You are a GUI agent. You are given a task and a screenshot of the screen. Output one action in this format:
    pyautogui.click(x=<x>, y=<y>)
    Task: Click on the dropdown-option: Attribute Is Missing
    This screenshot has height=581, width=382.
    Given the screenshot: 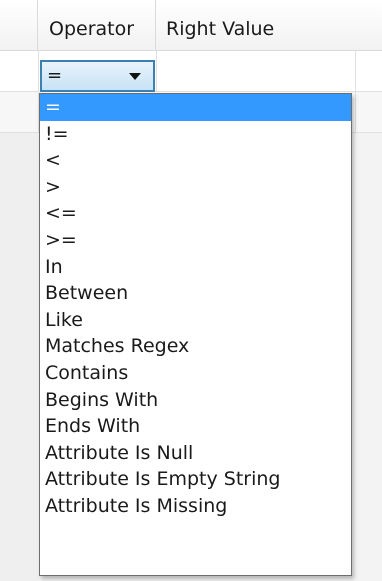 What is the action you would take?
    pyautogui.click(x=195, y=506)
    